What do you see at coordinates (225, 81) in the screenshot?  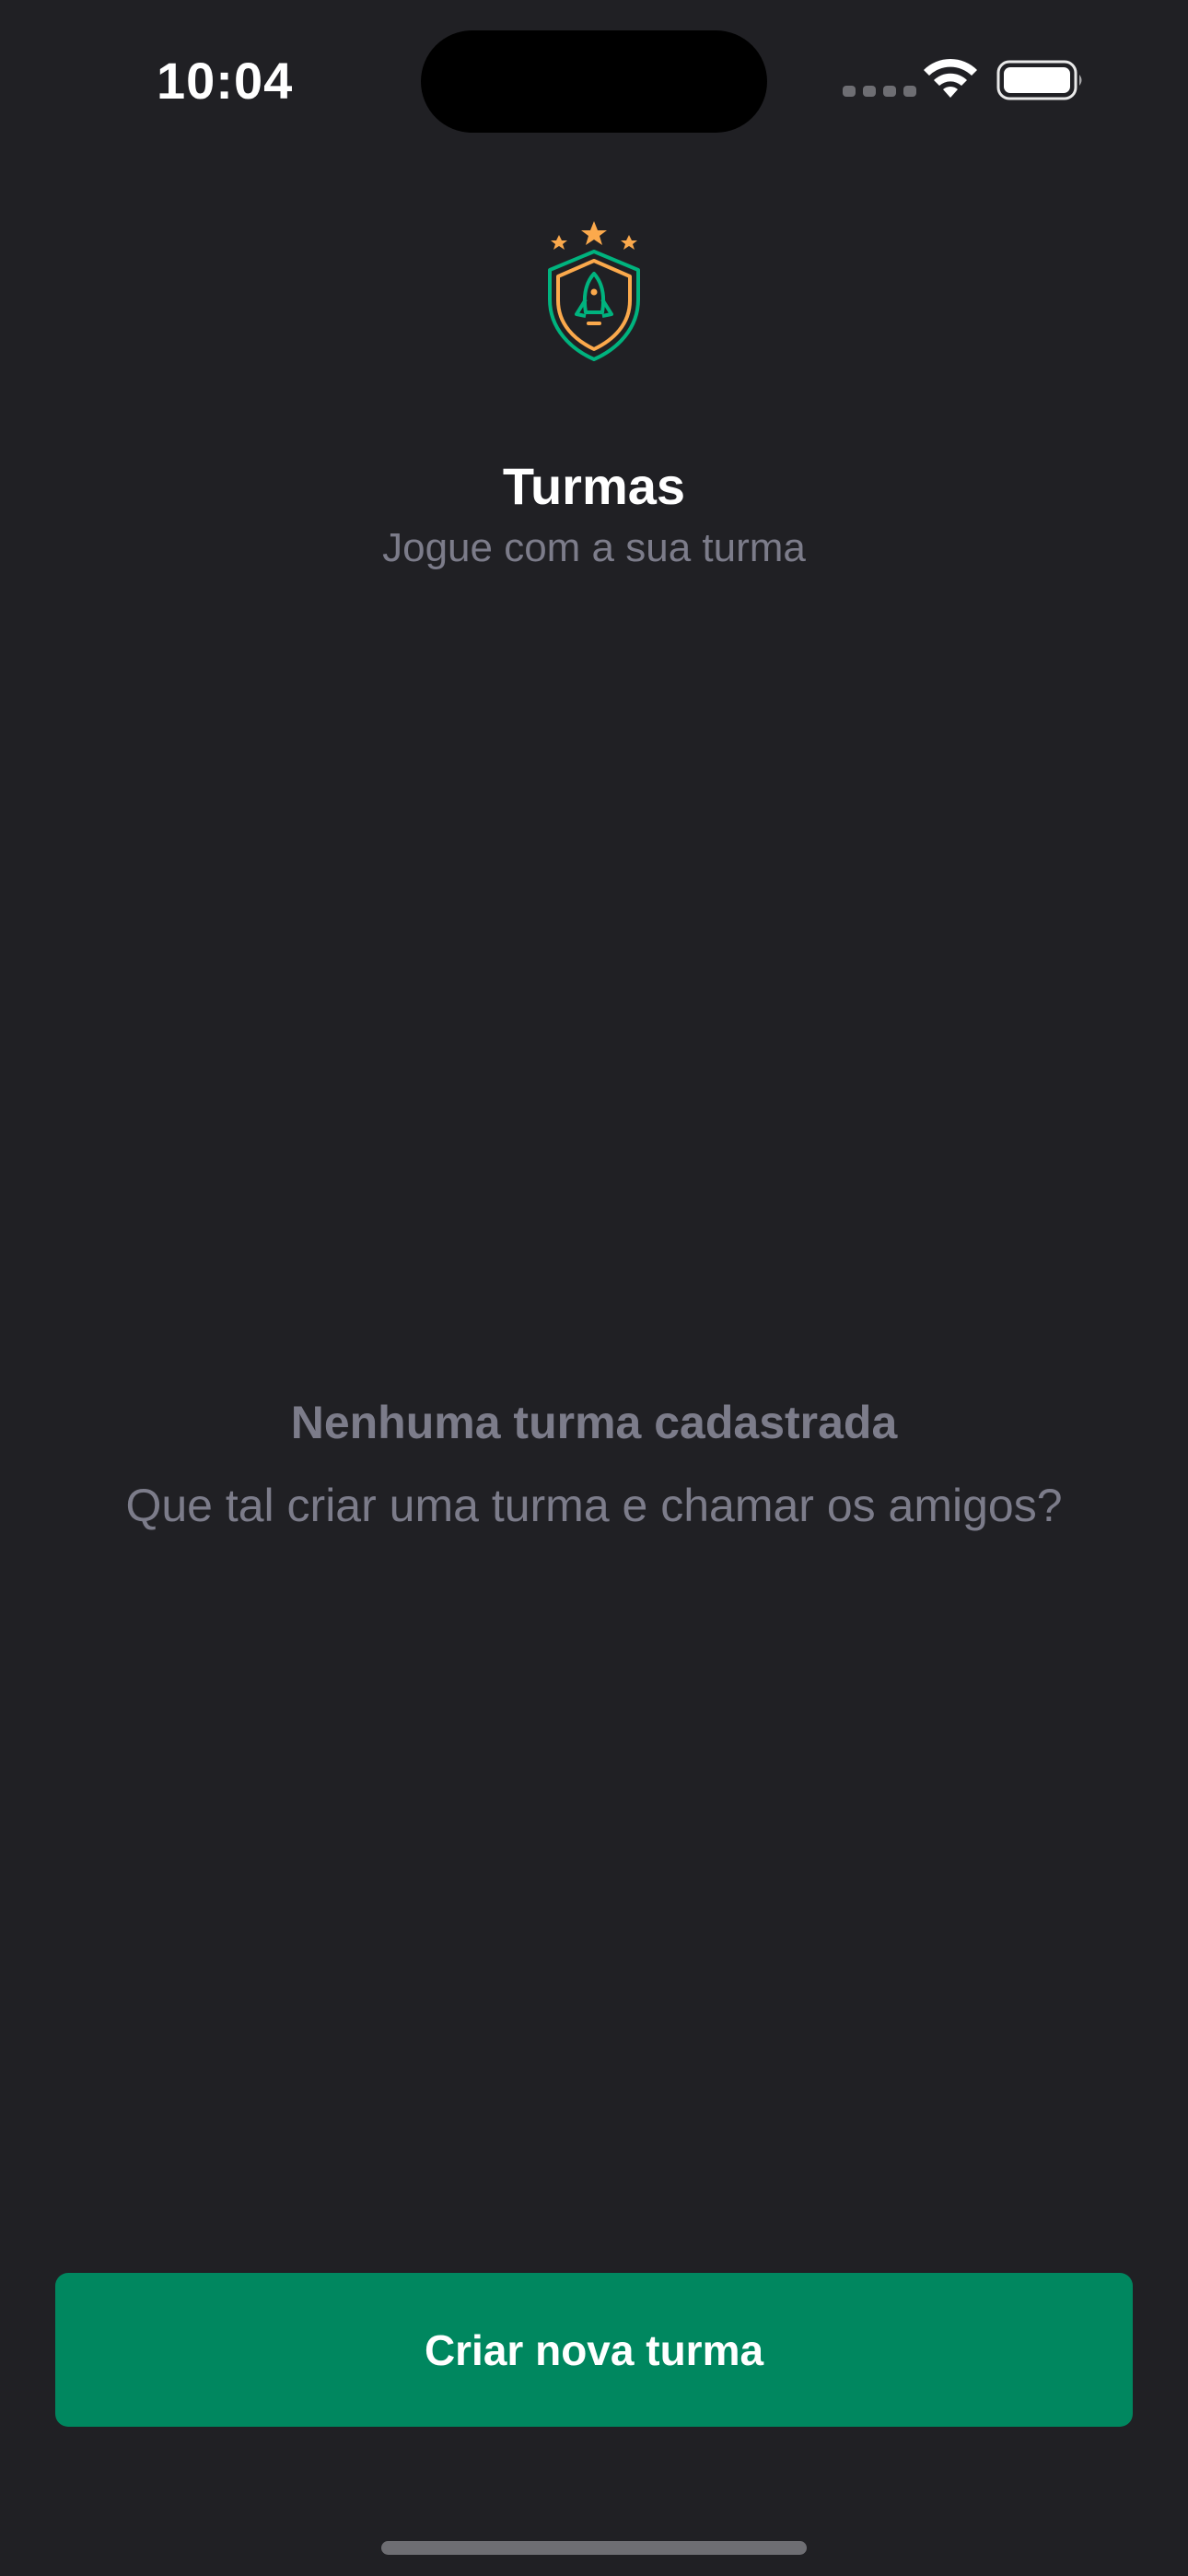 I see `status-time: 10:04` at bounding box center [225, 81].